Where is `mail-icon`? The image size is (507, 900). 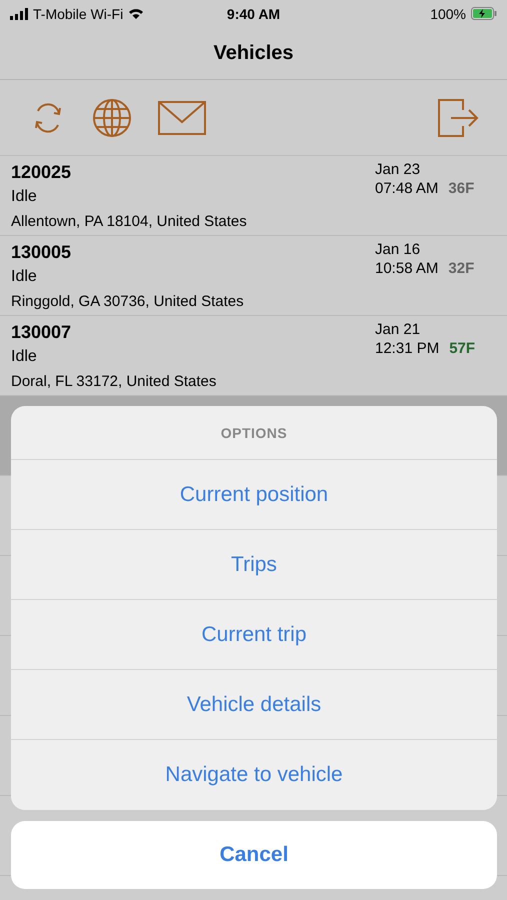
mail-icon is located at coordinates (182, 118).